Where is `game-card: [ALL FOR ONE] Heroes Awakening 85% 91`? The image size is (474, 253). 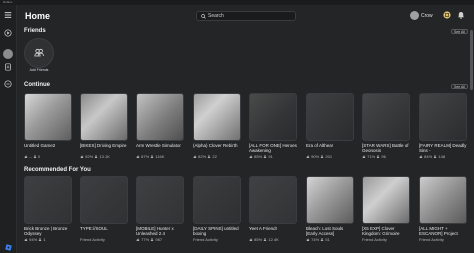 game-card: [ALL FOR ONE] Heroes Awakening 85% 91 is located at coordinates (273, 126).